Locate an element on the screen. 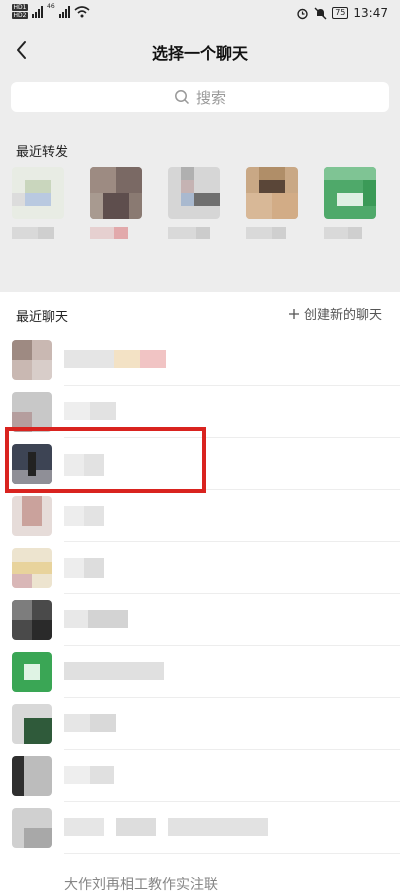 This screenshot has width=400, height=894. search-input: 搜索 is located at coordinates (200, 97).